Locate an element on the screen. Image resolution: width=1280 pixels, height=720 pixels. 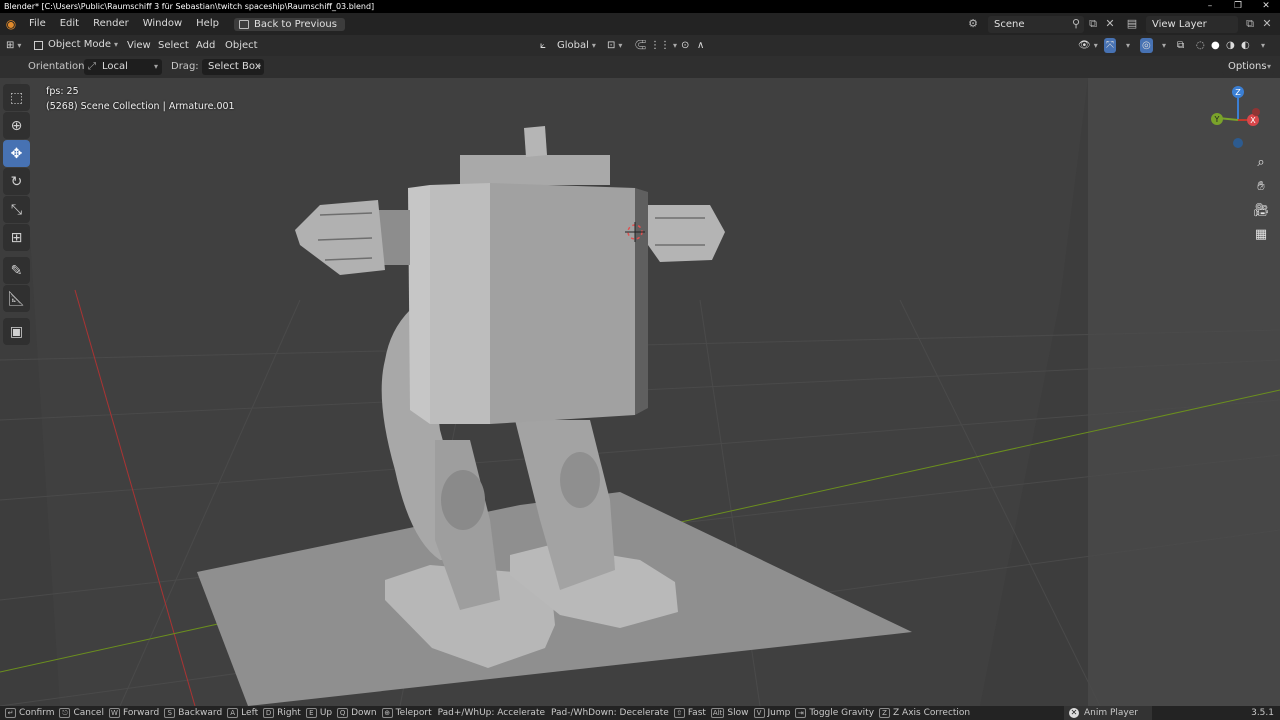
scale-tool: ⤡ is located at coordinates (16, 209).